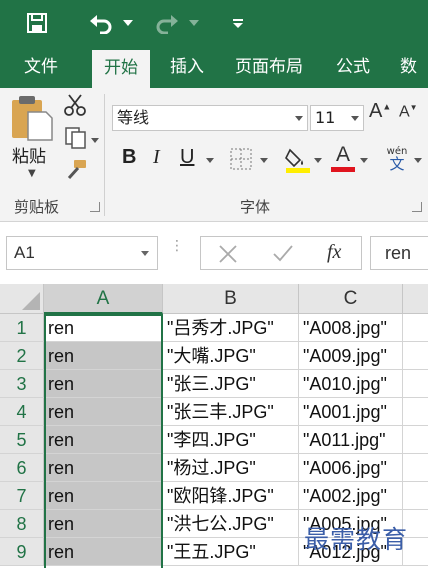 Image resolution: width=428 pixels, height=568 pixels. I want to click on underline-dropdown-icon, so click(210, 160).